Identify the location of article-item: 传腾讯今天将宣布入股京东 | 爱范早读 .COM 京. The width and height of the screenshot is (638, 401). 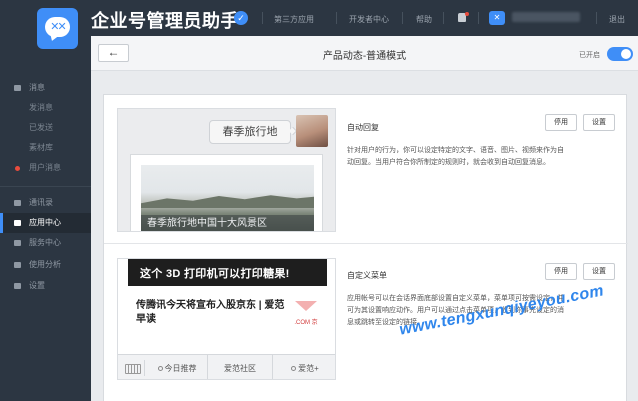
(228, 315).